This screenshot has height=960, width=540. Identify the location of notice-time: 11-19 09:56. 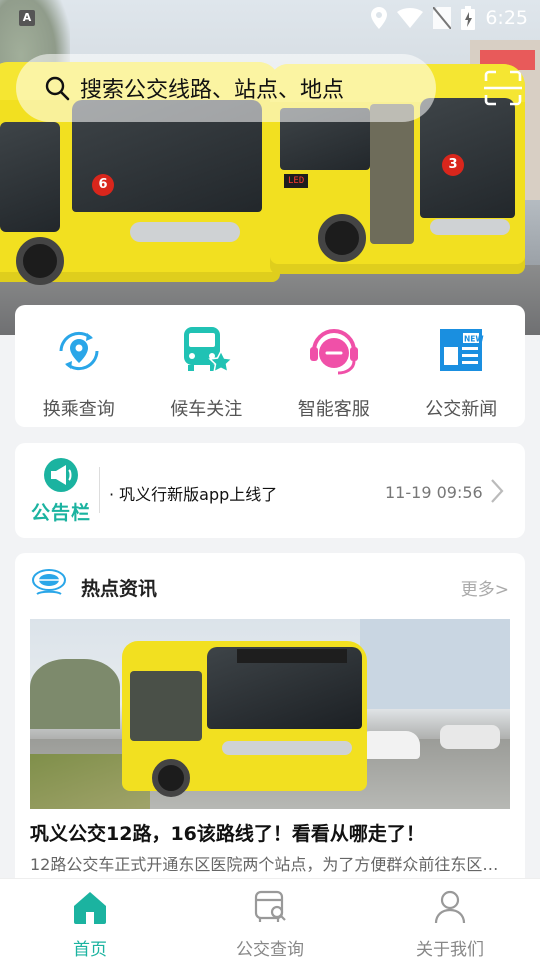
(434, 492).